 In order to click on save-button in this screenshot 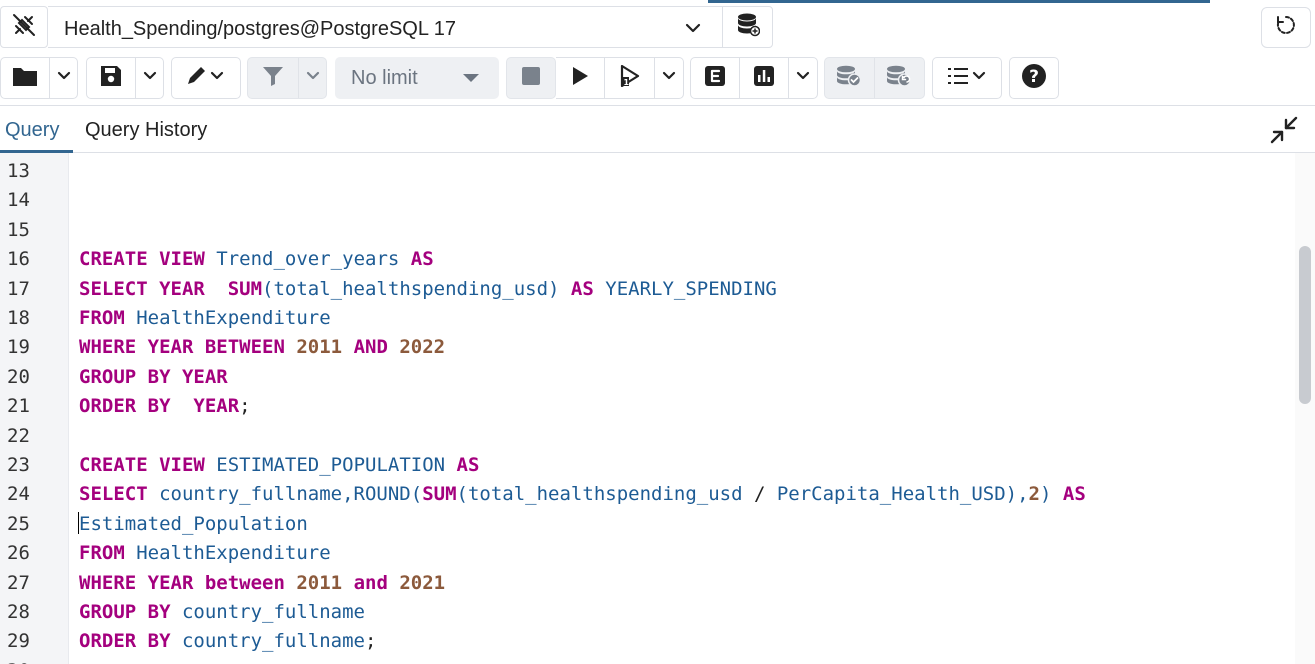, I will do `click(112, 78)`.